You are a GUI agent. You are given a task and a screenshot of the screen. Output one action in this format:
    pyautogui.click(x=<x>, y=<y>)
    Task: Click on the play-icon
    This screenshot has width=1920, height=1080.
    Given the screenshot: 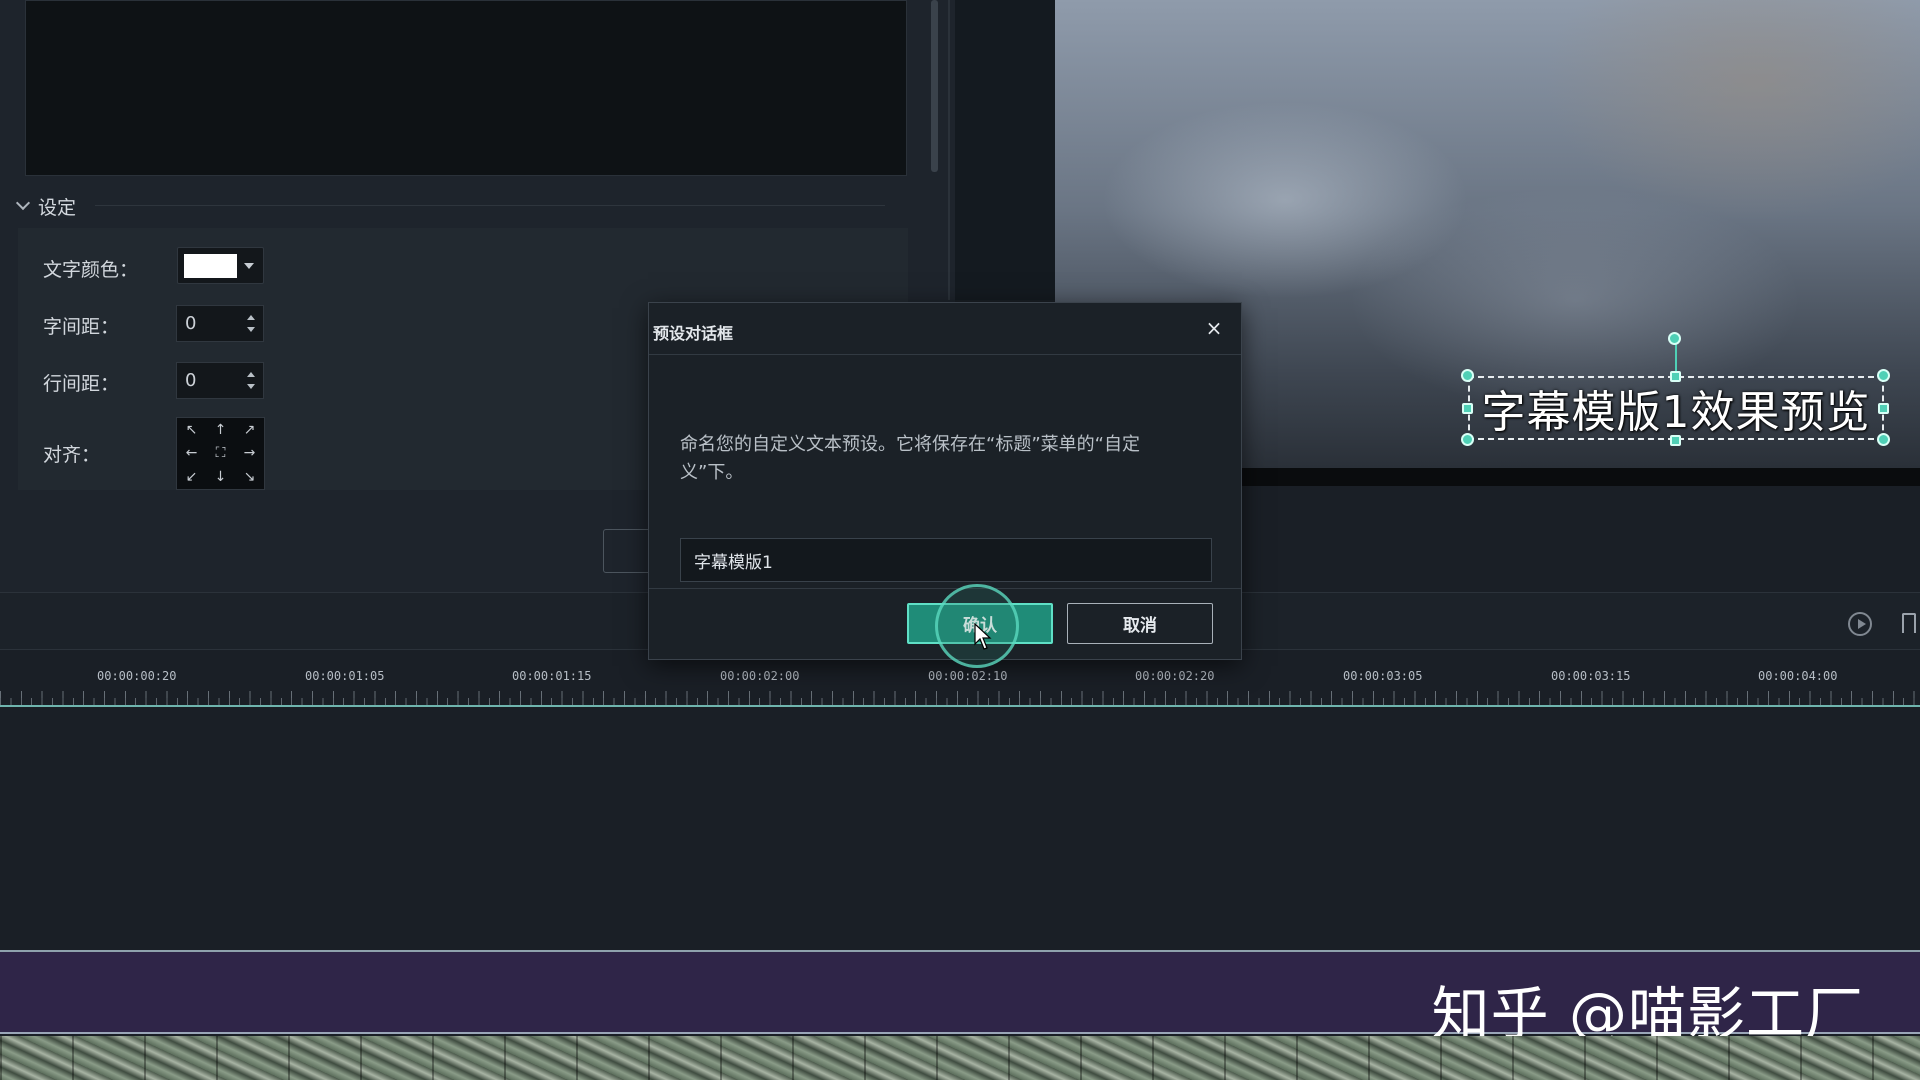 What is the action you would take?
    pyautogui.click(x=1860, y=624)
    